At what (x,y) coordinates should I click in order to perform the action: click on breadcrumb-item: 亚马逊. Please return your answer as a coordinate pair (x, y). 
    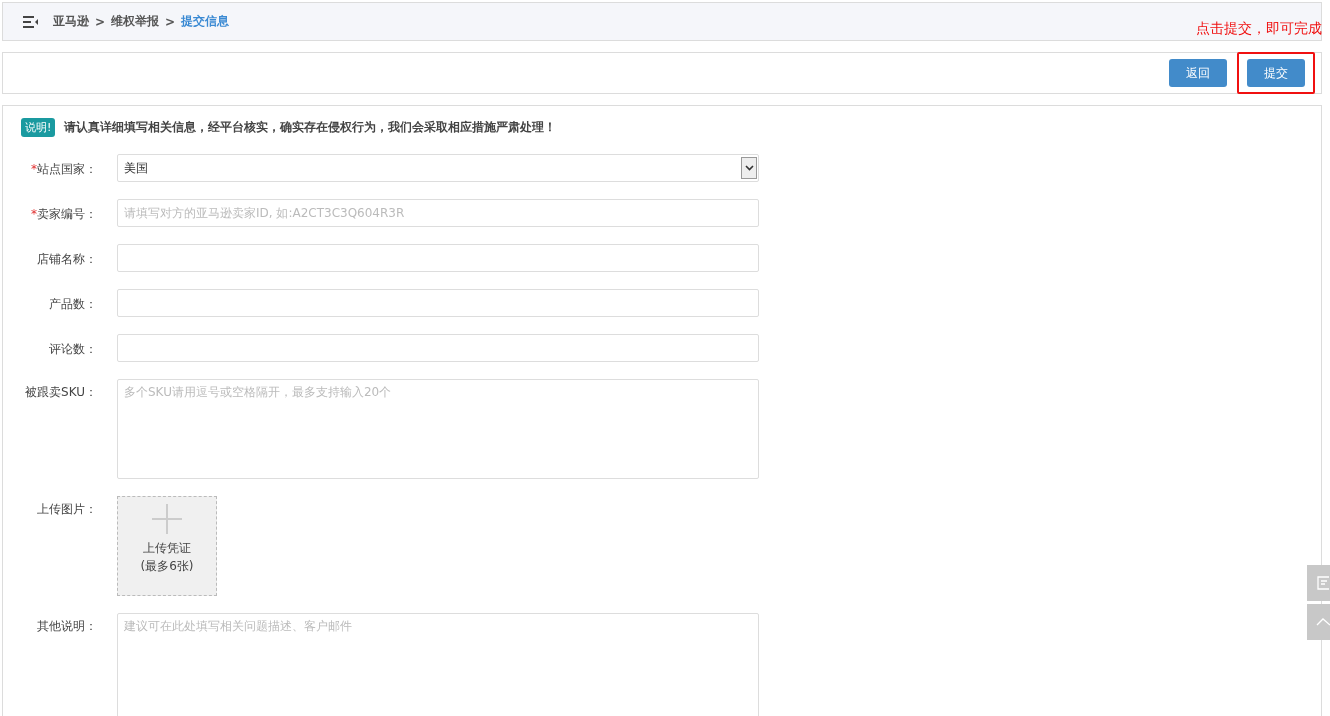
    Looking at the image, I should click on (71, 21).